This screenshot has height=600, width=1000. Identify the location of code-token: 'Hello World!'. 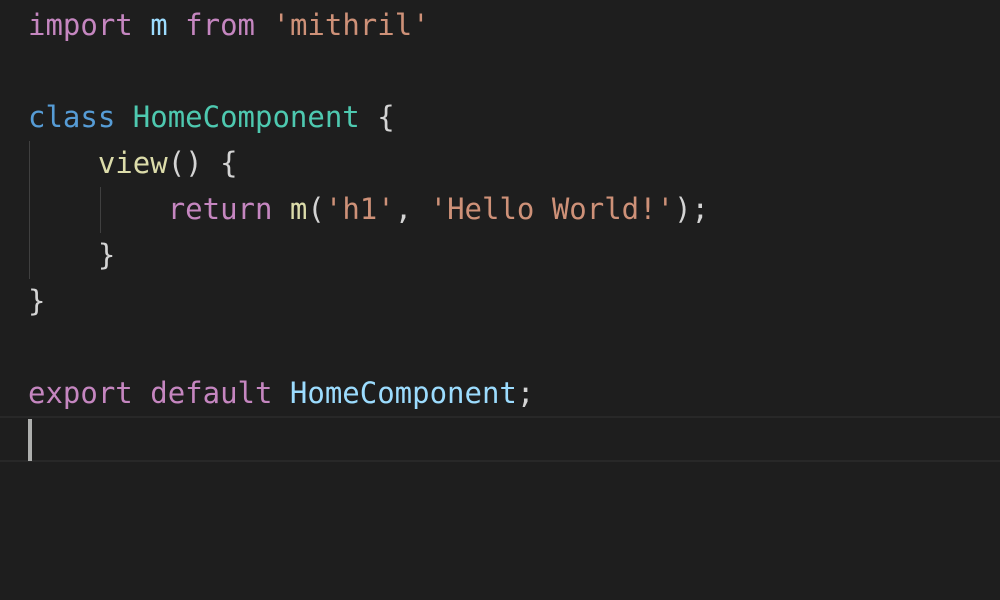
(552, 209).